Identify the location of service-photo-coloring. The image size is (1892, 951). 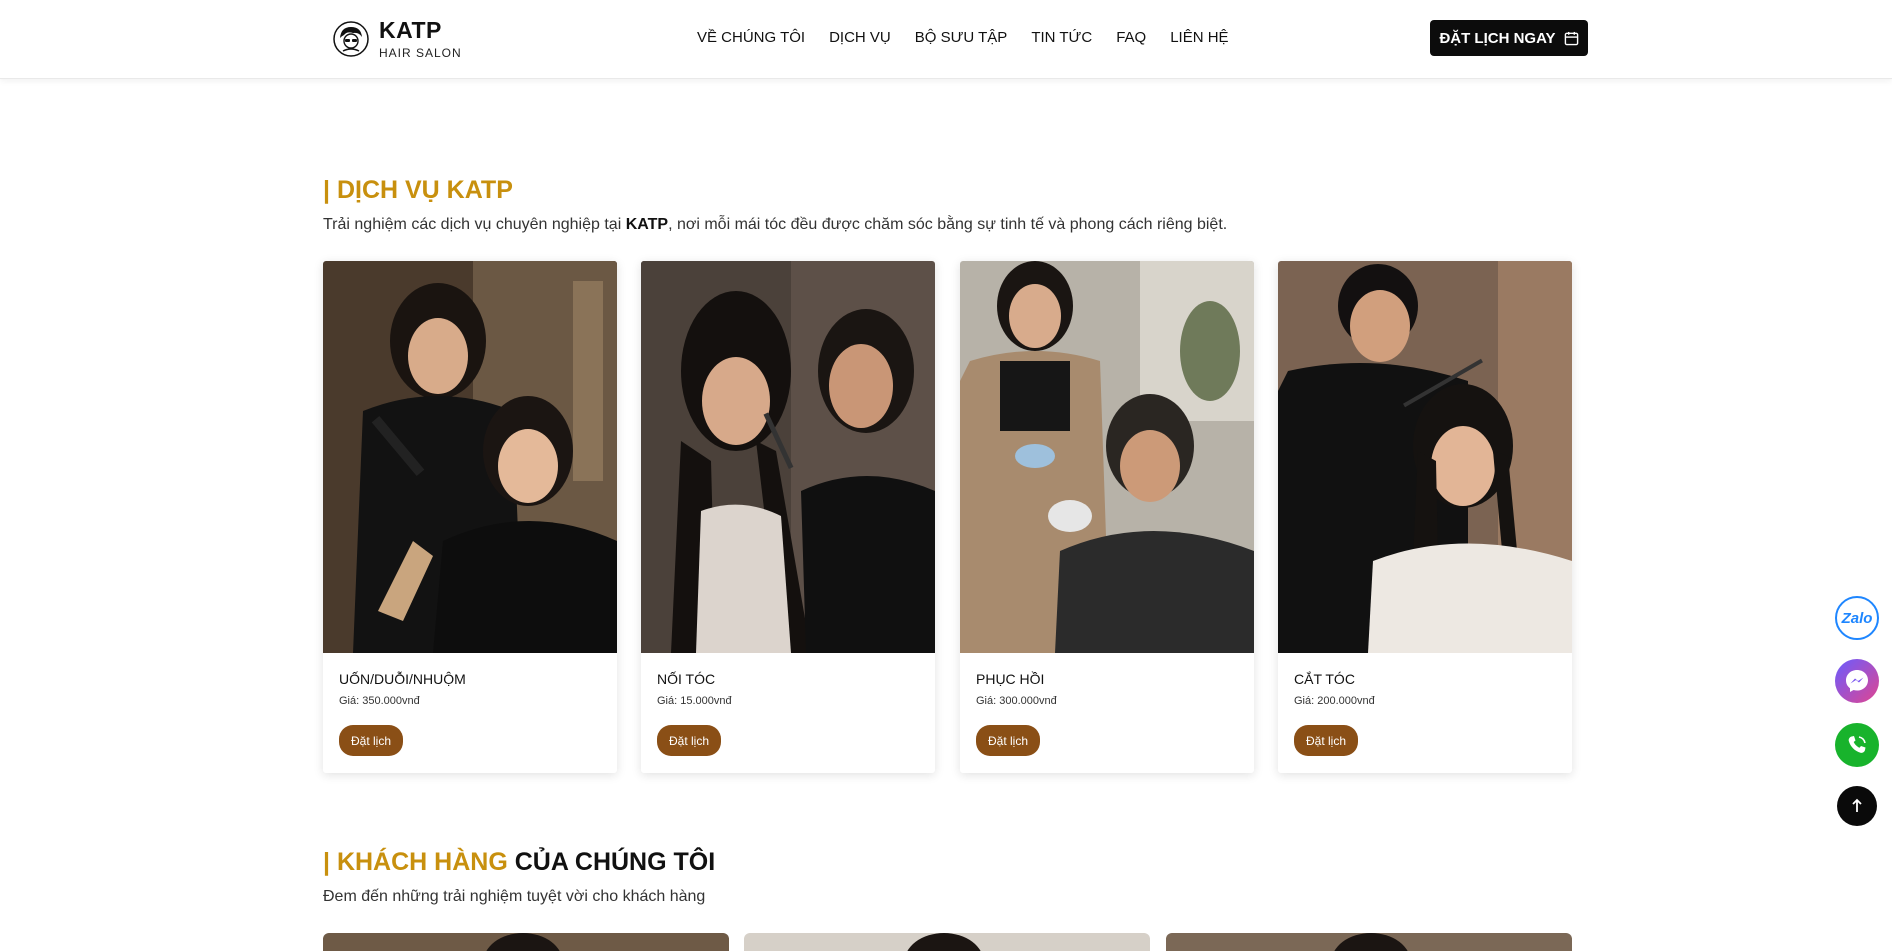
(470, 457).